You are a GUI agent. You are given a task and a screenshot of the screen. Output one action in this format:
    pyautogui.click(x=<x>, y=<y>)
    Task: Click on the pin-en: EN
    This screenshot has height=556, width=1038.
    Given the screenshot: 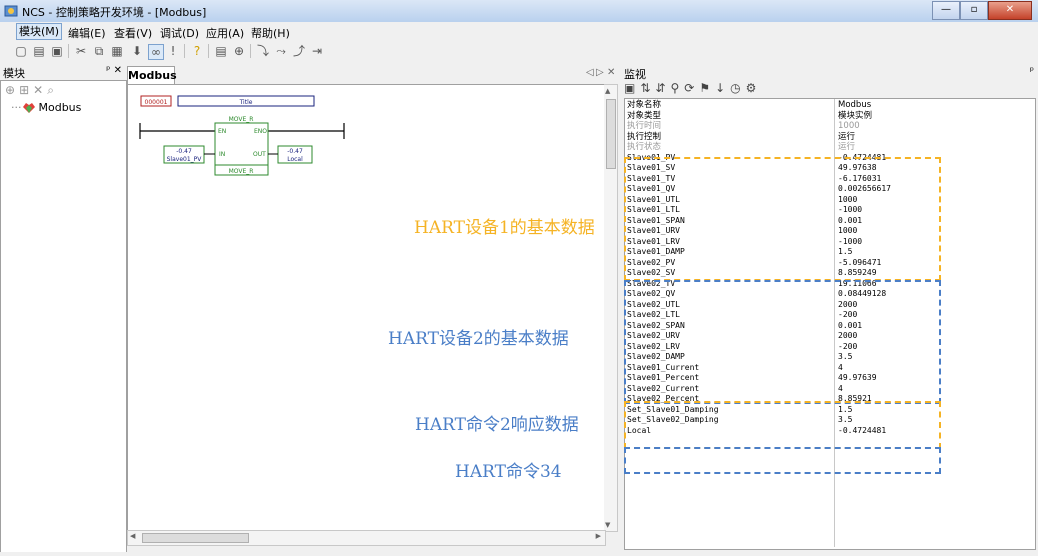 What is the action you would take?
    pyautogui.click(x=222, y=131)
    